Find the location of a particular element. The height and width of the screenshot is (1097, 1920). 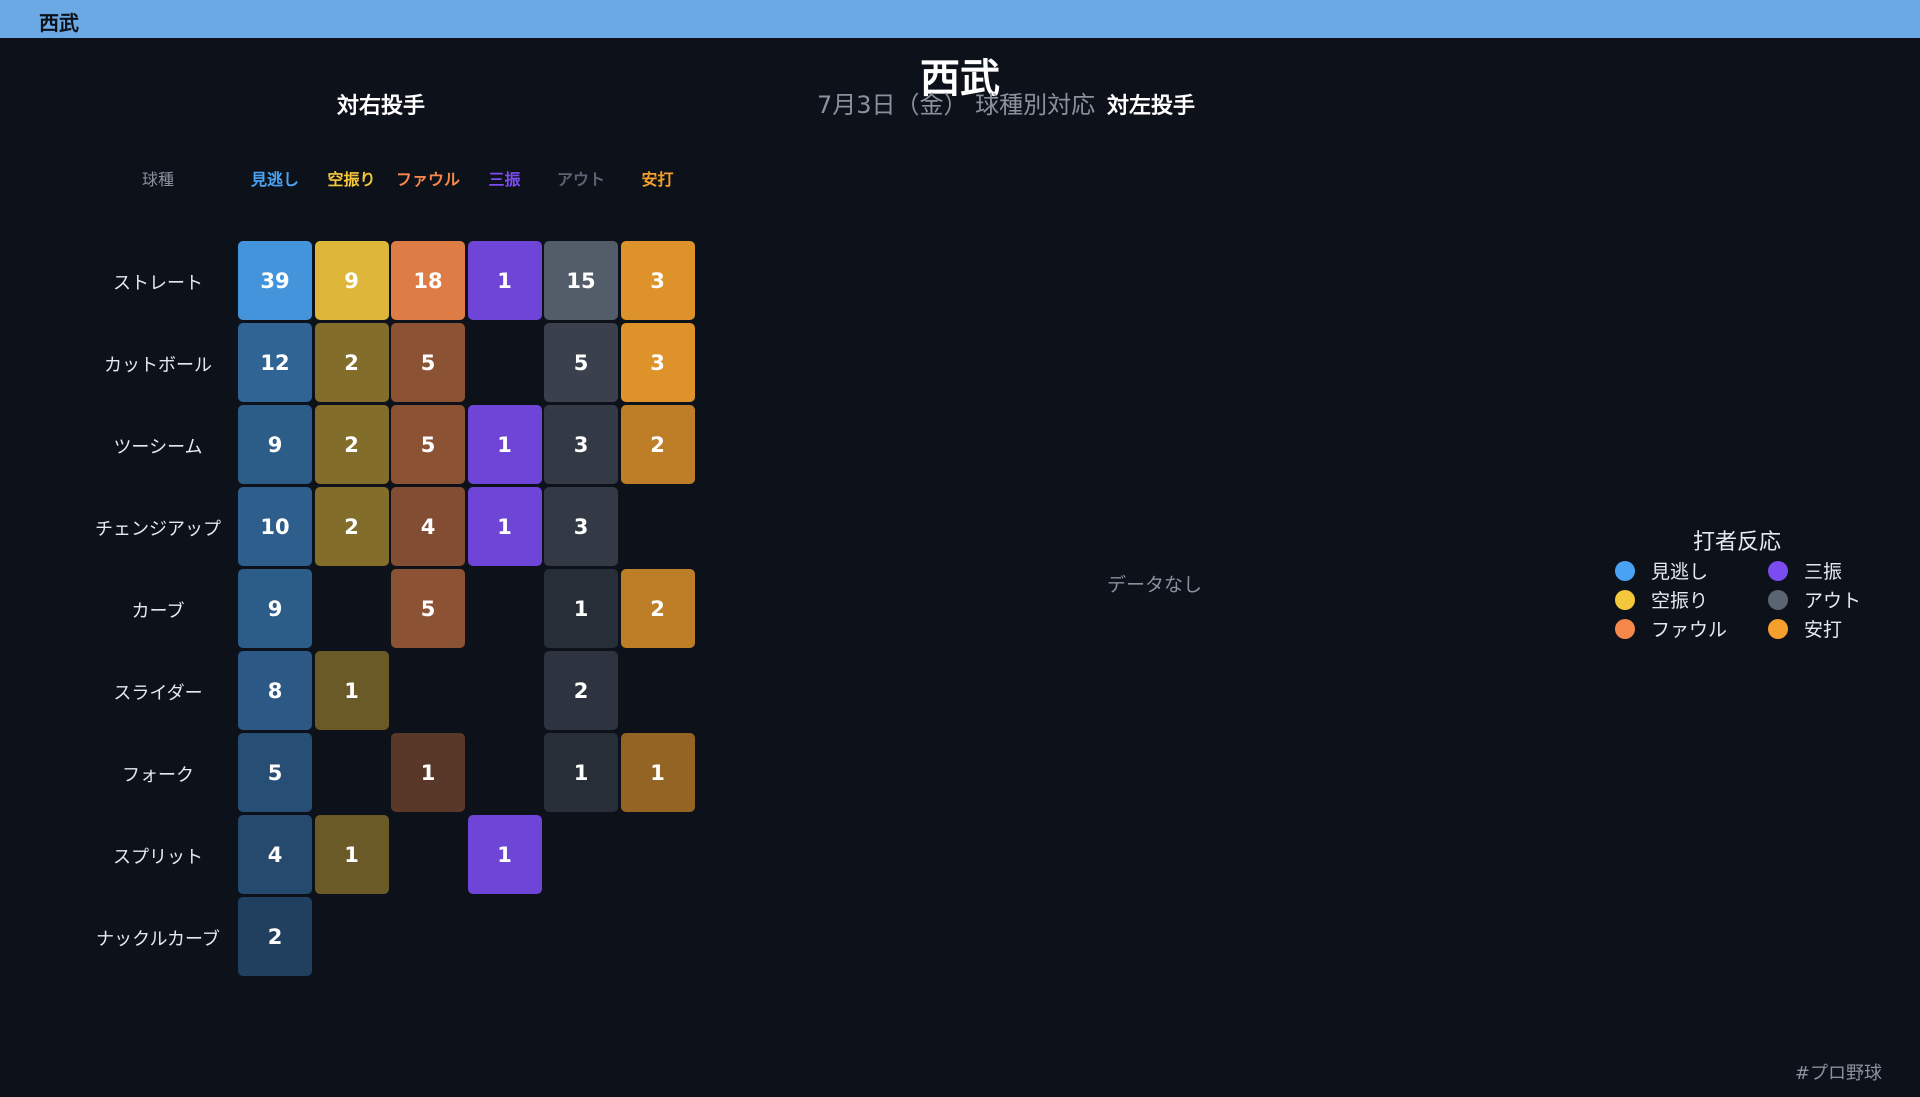

heatmap-cell: 8 is located at coordinates (275, 690).